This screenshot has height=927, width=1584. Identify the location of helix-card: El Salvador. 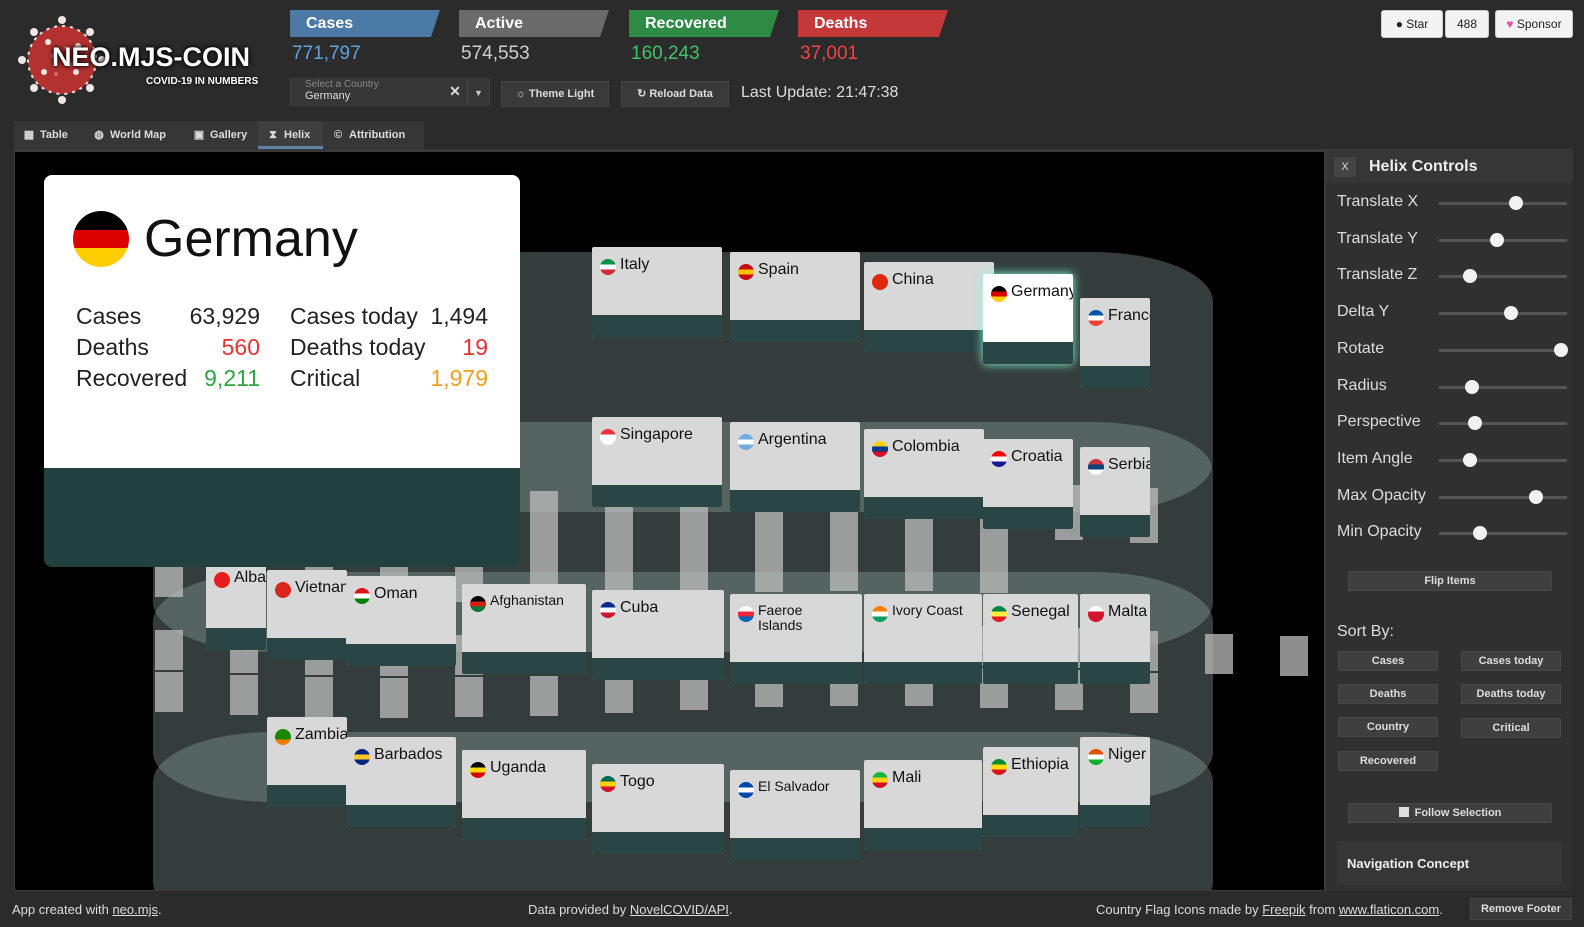
(795, 815).